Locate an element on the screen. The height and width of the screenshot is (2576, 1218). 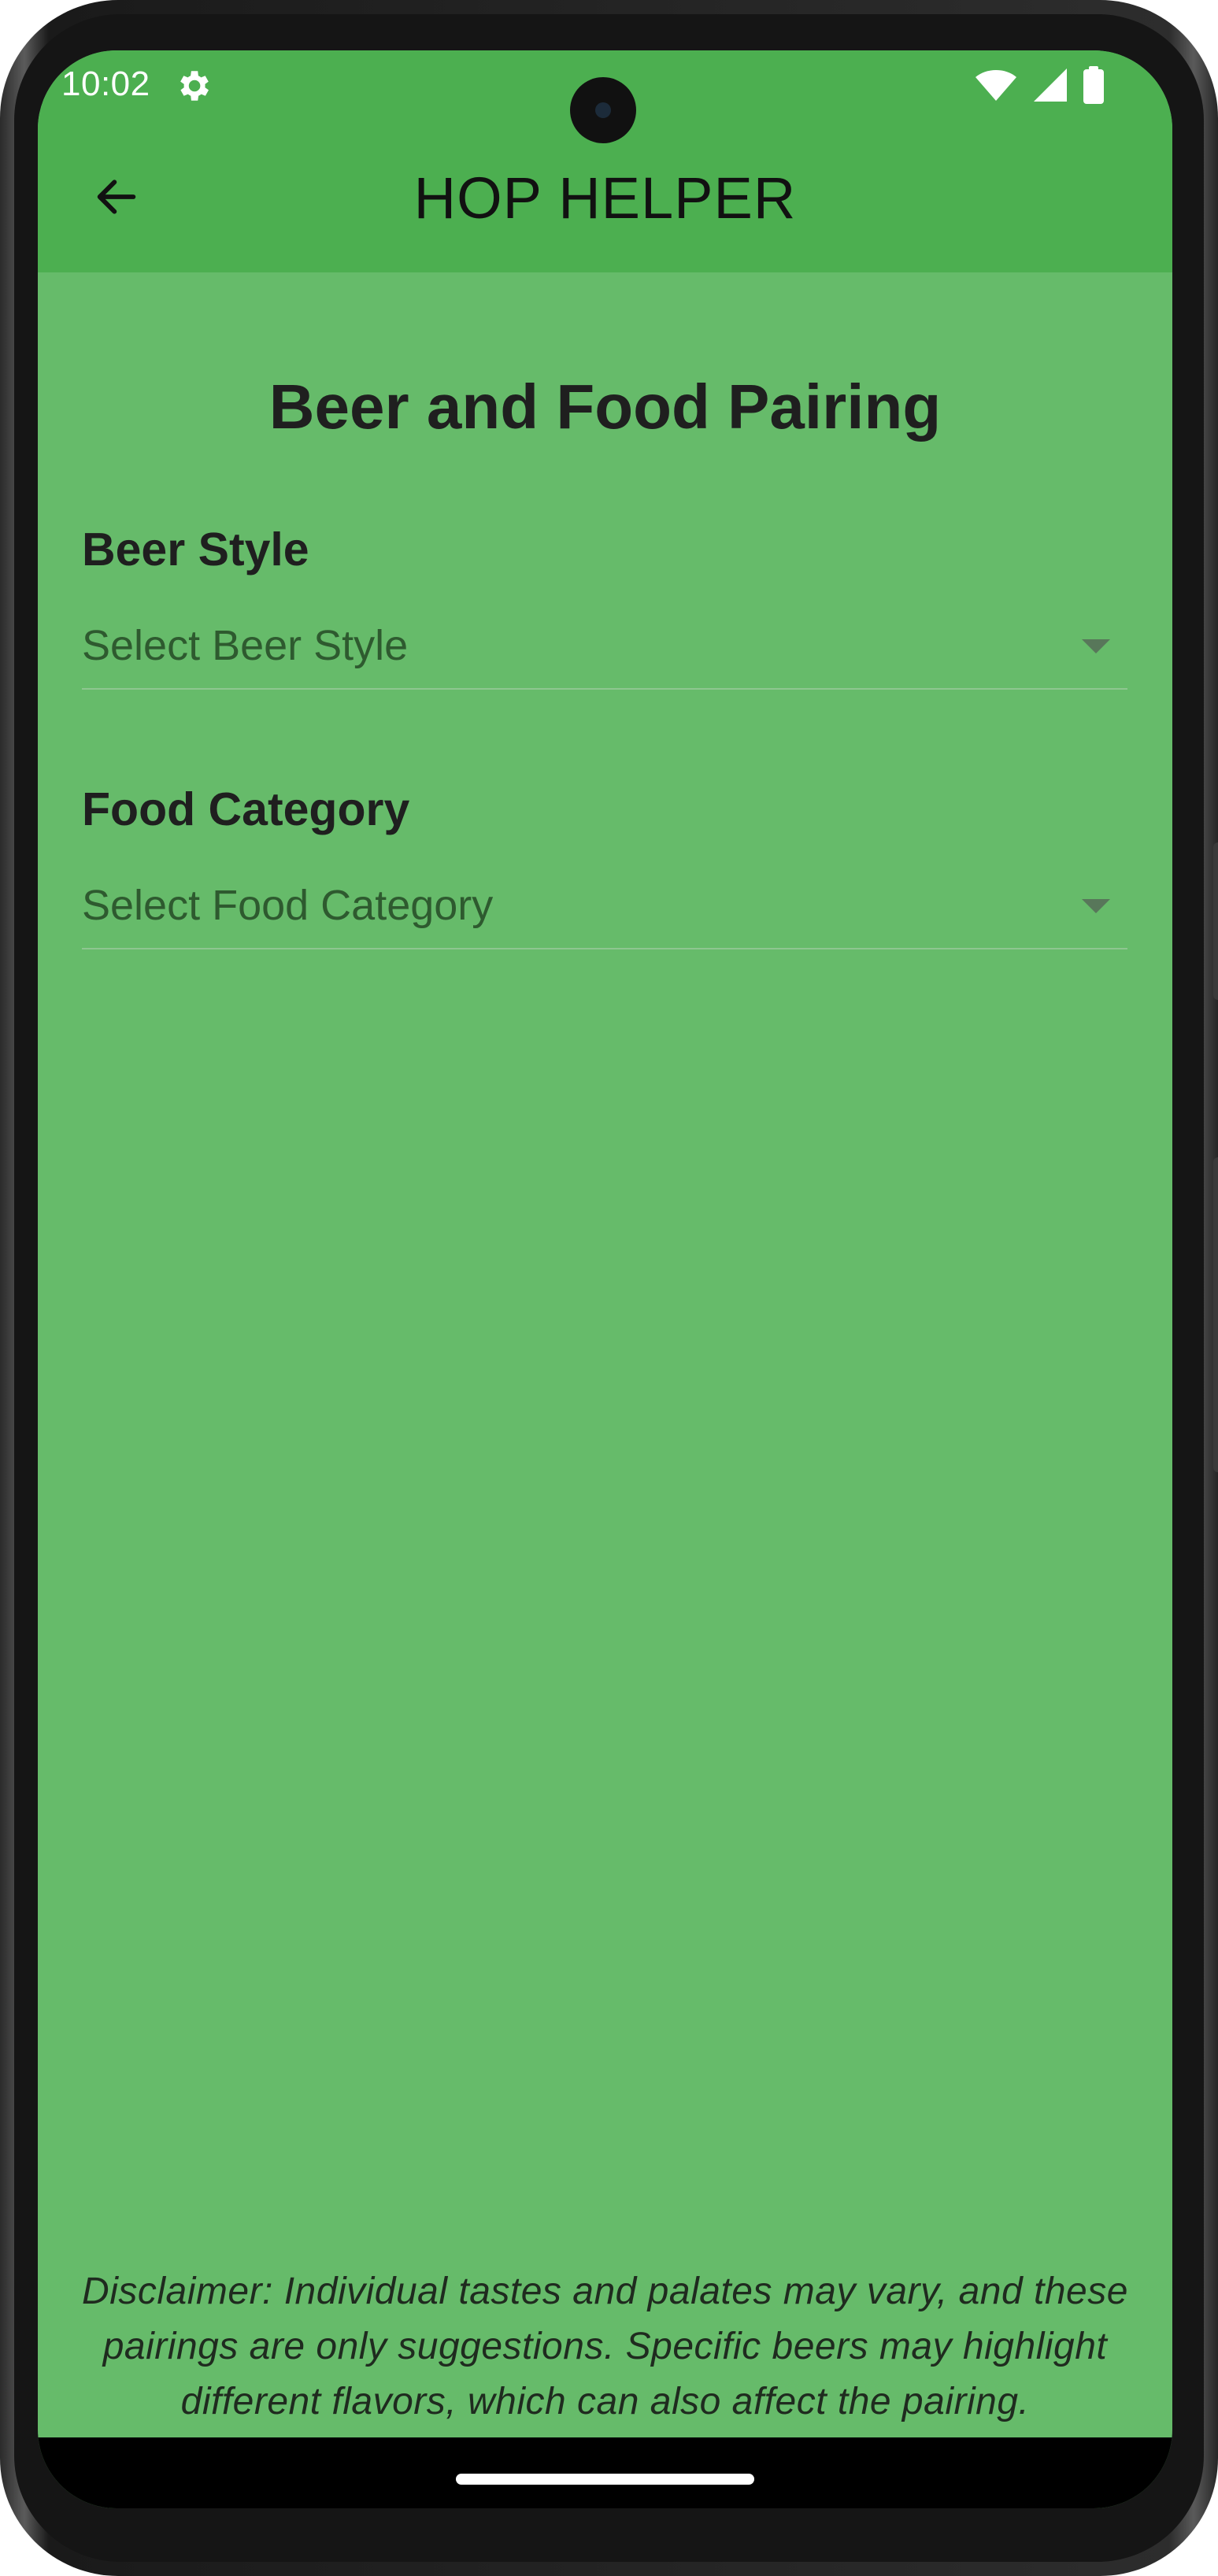
beer-style-label: Beer Style is located at coordinates (195, 550).